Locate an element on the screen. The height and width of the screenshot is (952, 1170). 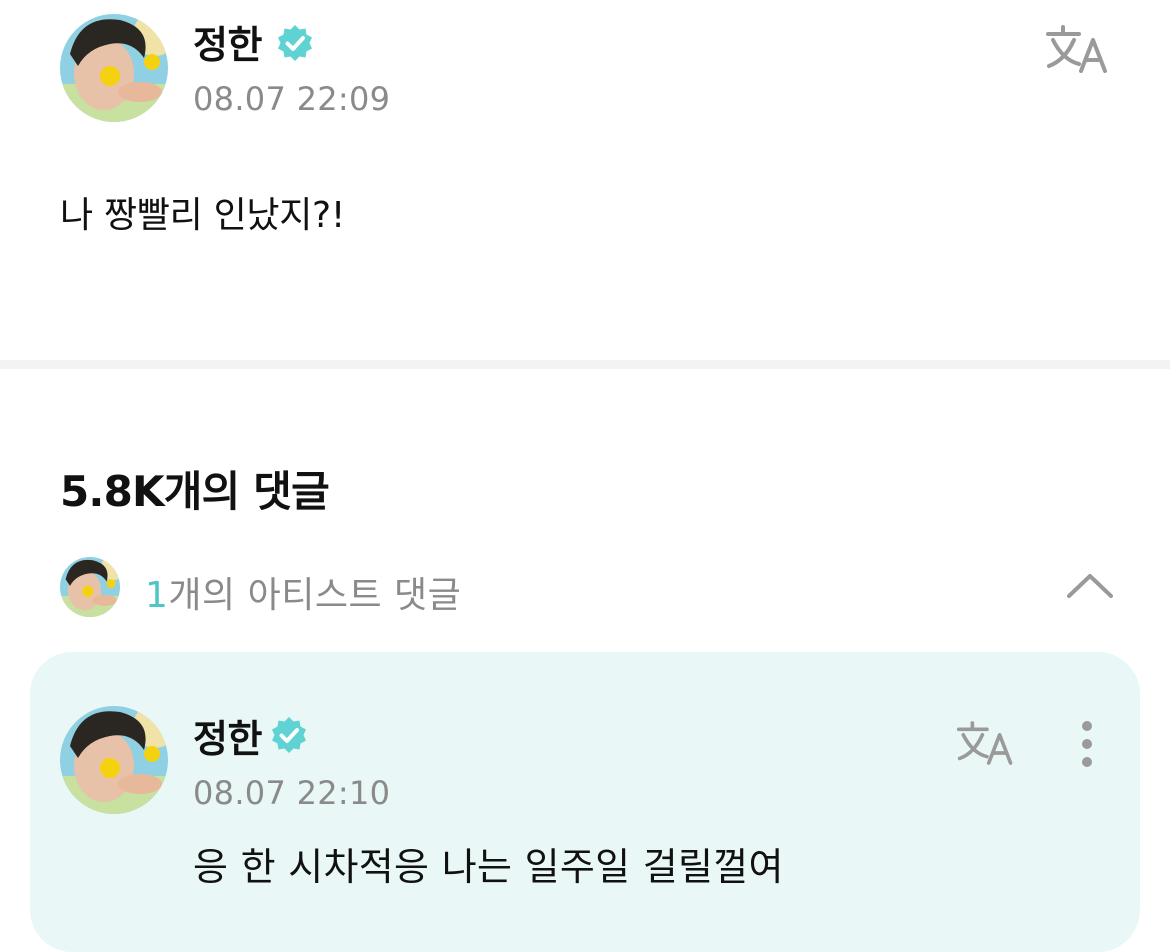
comment-author-name: 정한 is located at coordinates (227, 735).